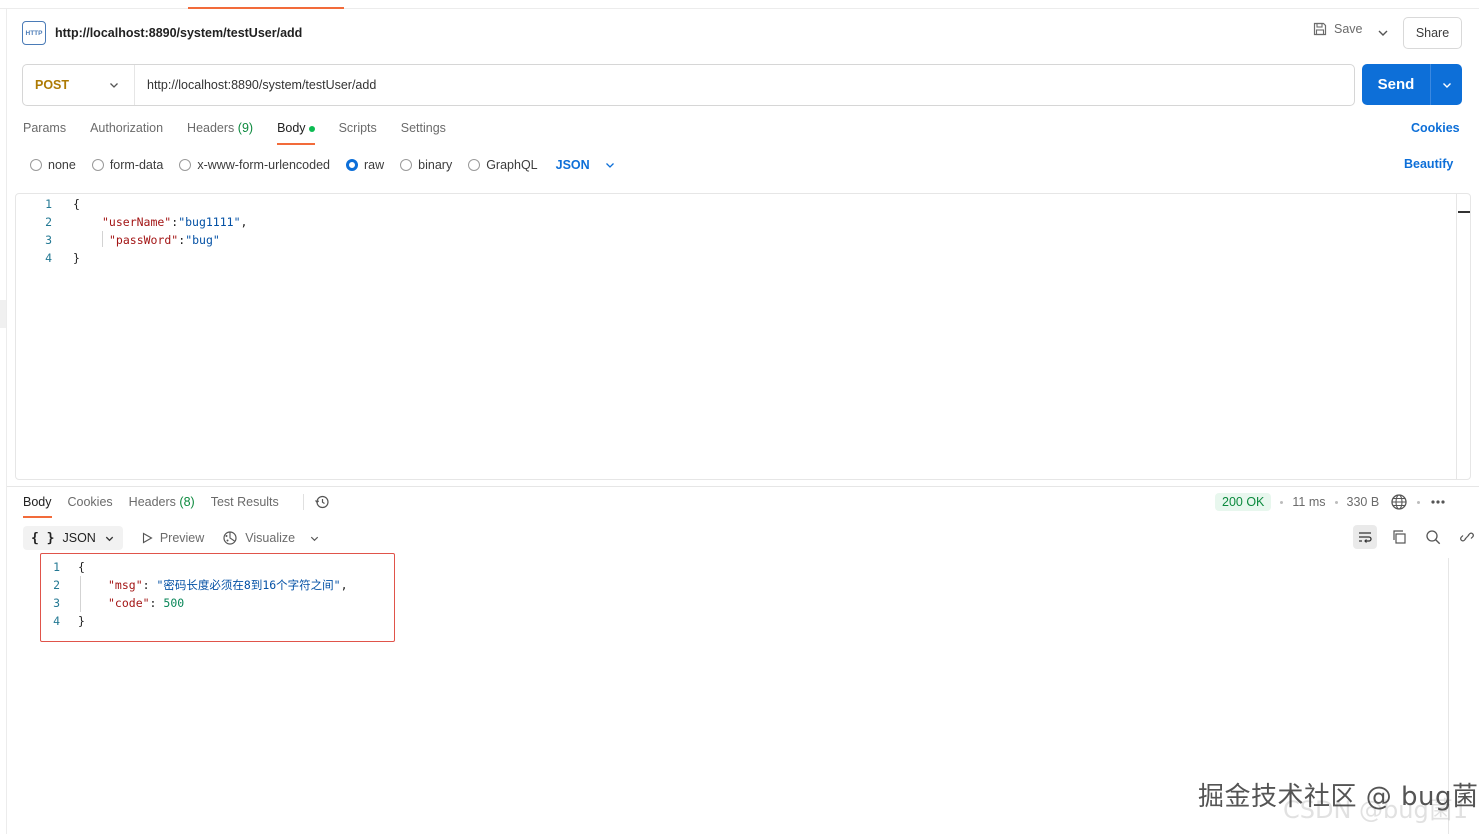  Describe the element at coordinates (1399, 502) in the screenshot. I see `globe-icon` at that location.